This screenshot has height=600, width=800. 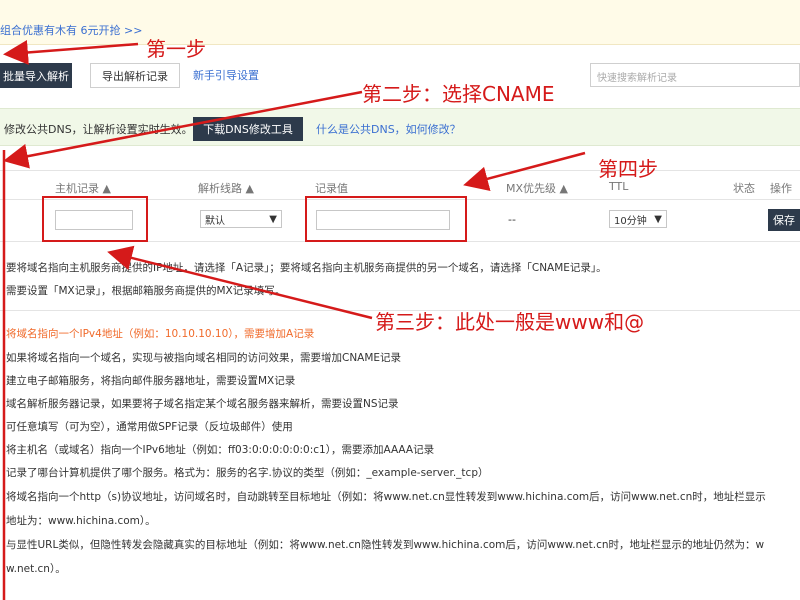 I want to click on arrow-step3, so click(x=240, y=282).